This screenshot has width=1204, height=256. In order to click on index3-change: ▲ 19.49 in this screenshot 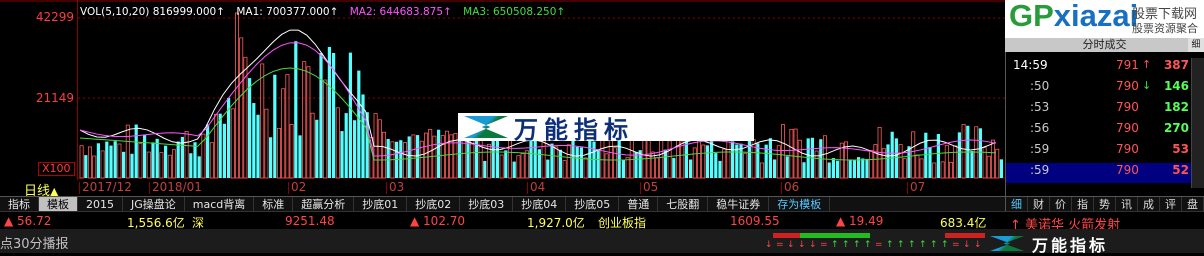, I will do `click(860, 221)`.